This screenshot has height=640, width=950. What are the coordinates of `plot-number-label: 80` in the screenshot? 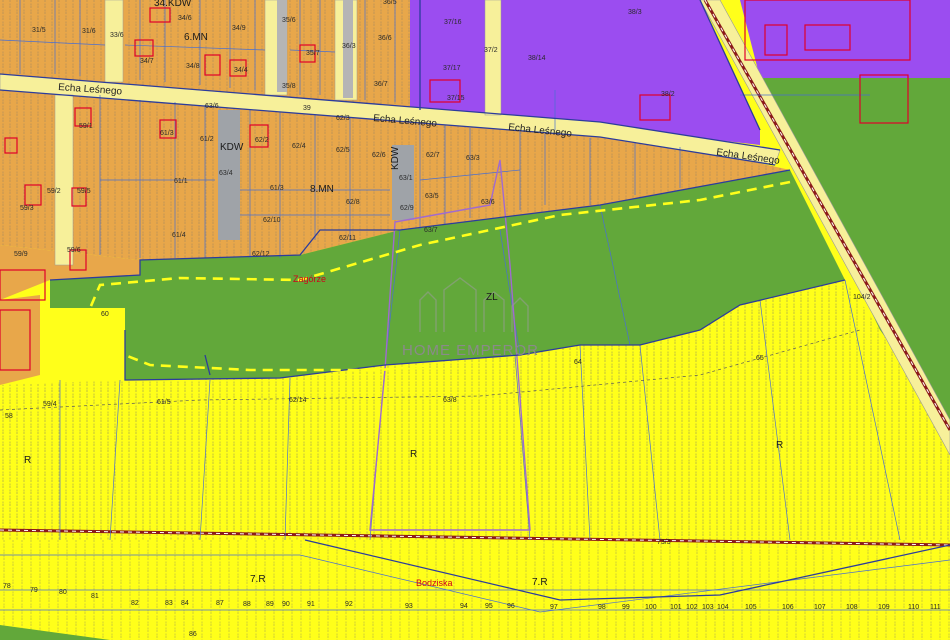 It's located at (63, 592).